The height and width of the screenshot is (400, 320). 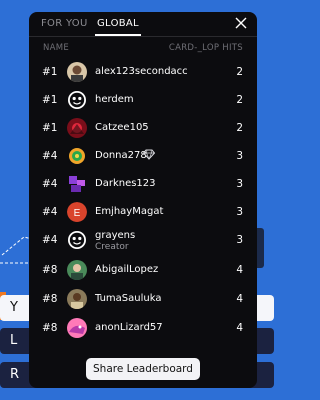 What do you see at coordinates (205, 48) in the screenshot?
I see `column-header-hits: CARD-_LOP HITS` at bounding box center [205, 48].